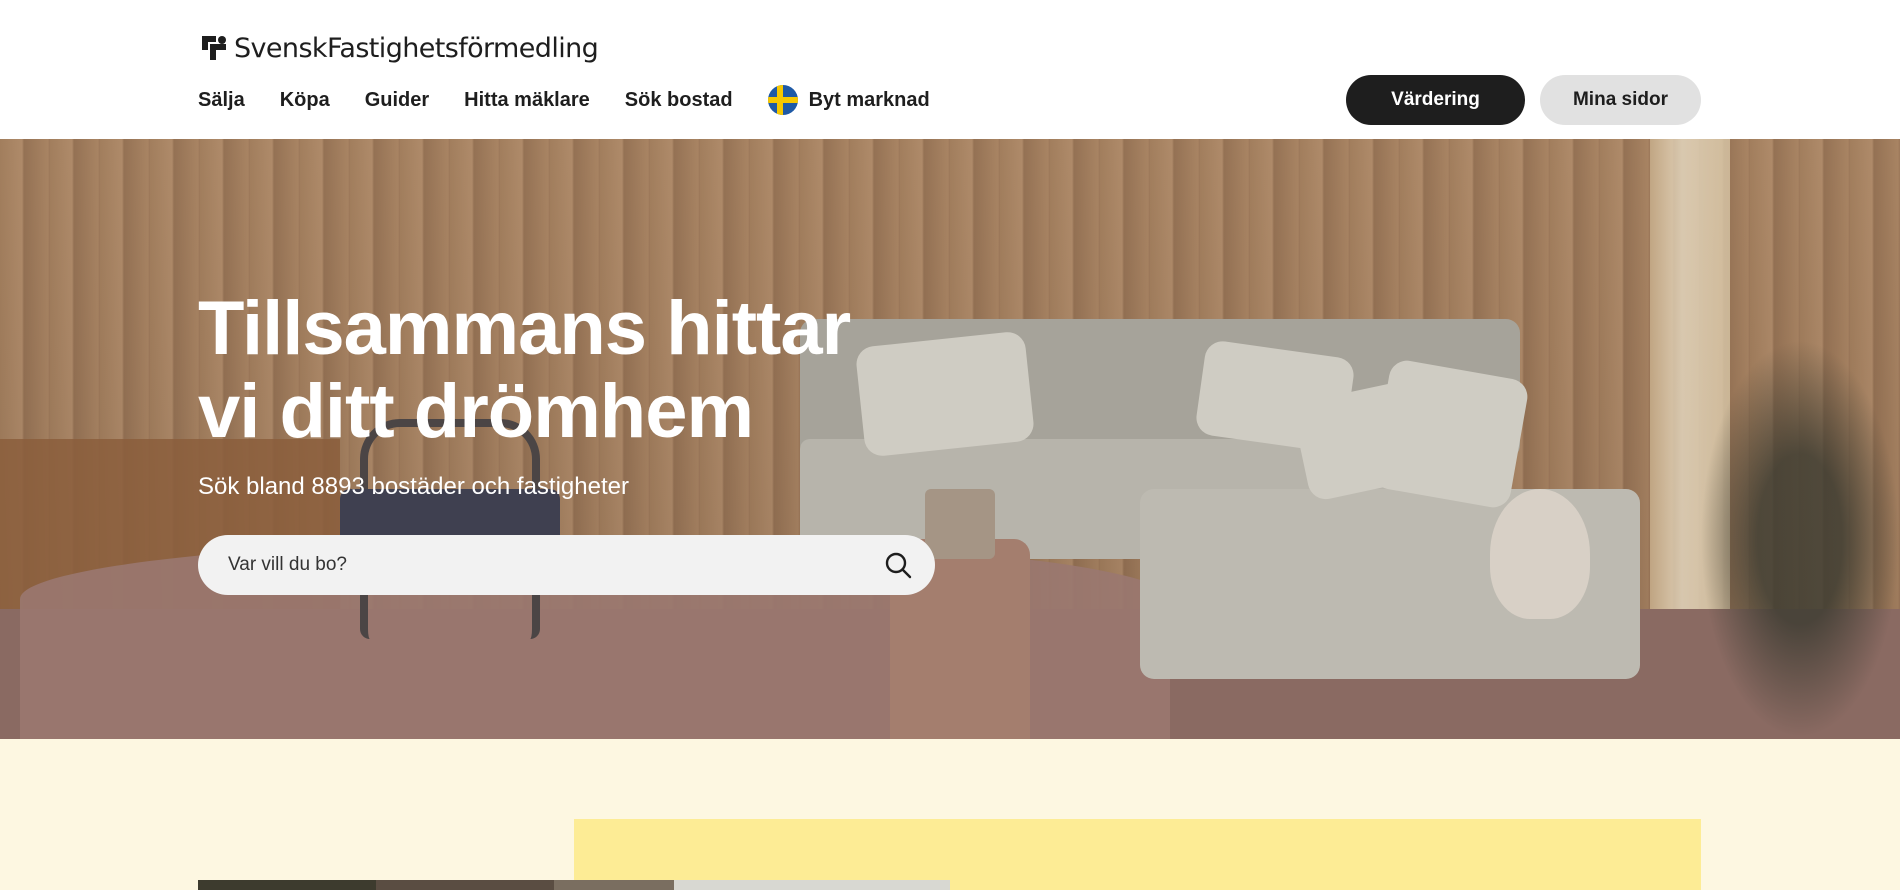 This screenshot has width=1900, height=890. I want to click on hero-plant, so click(1800, 539).